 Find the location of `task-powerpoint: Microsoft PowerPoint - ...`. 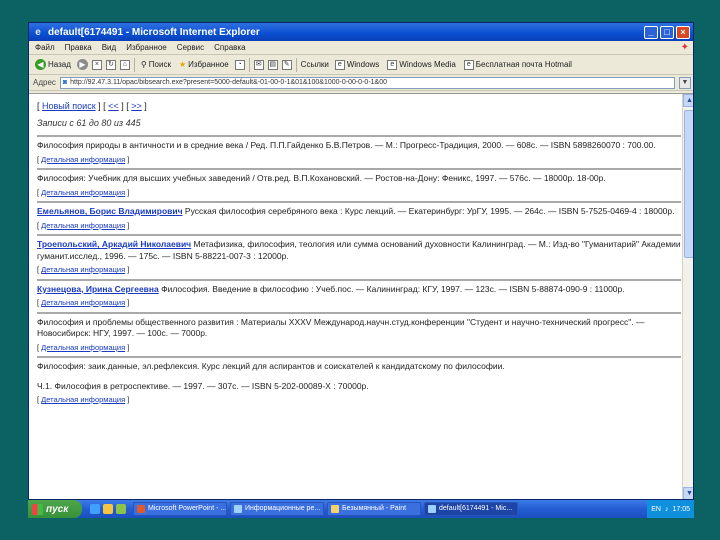

task-powerpoint: Microsoft PowerPoint - ... is located at coordinates (180, 509).